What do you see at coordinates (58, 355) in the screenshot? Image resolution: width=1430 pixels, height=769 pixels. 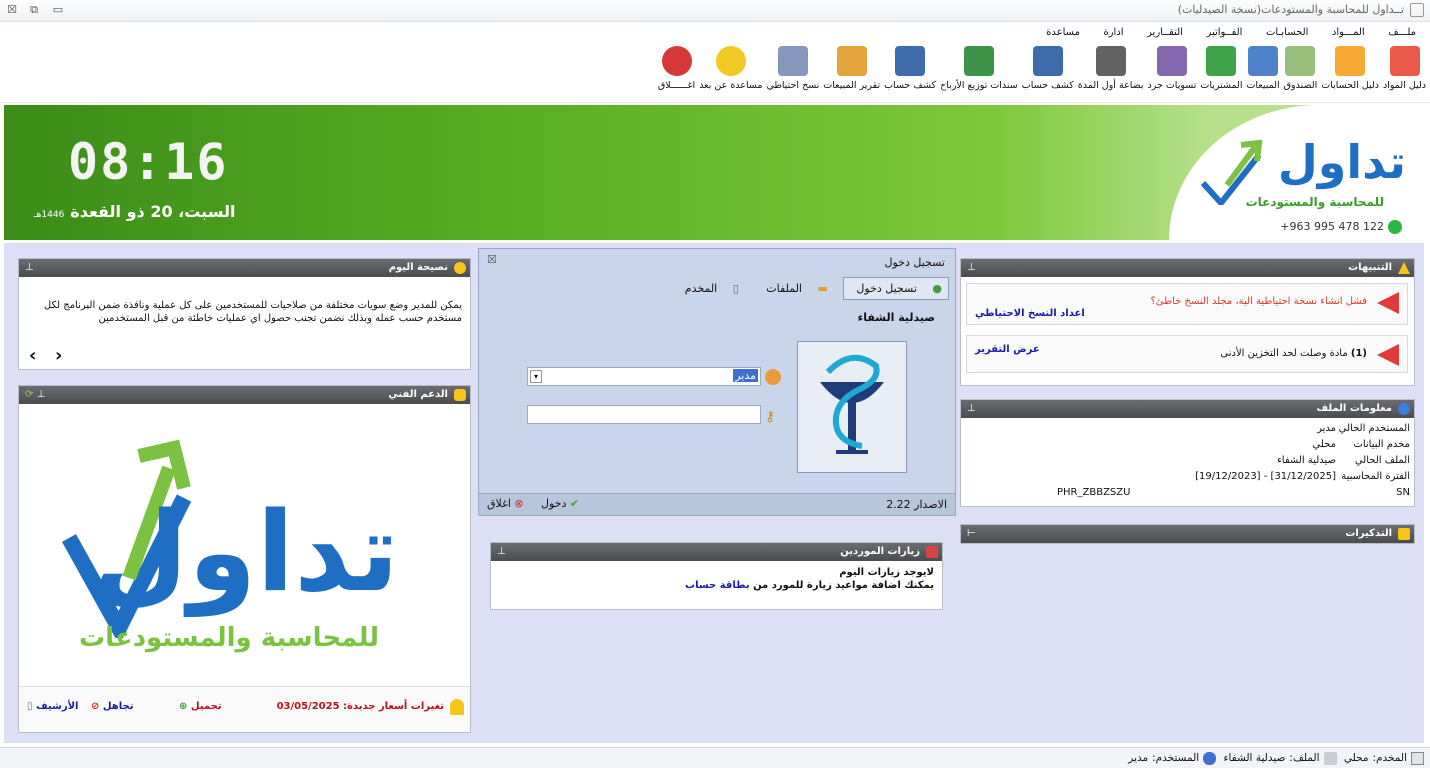 I see `tip-next-button: ›` at bounding box center [58, 355].